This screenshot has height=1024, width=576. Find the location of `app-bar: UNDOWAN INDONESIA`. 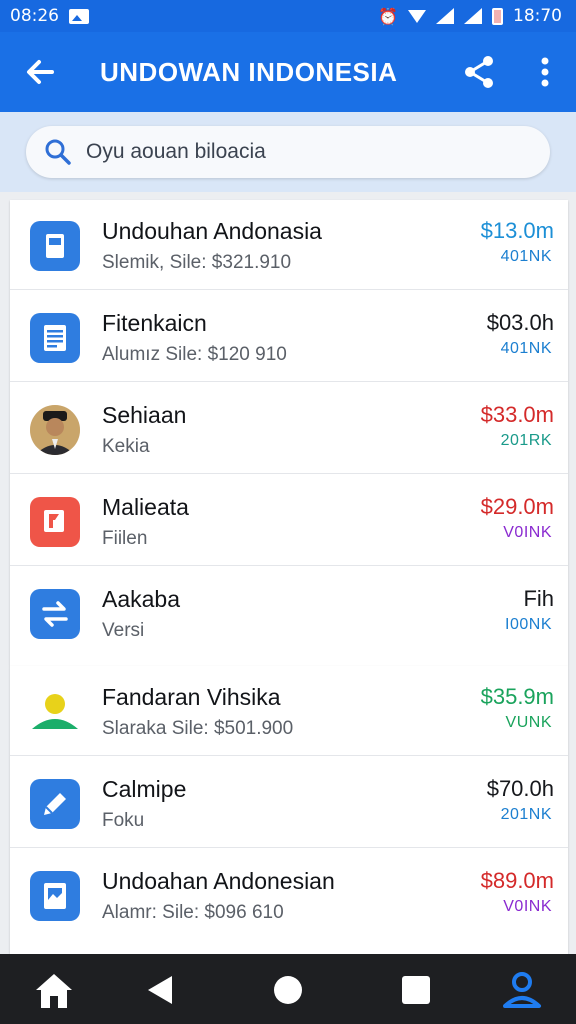

app-bar: UNDOWAN INDONESIA is located at coordinates (288, 72).